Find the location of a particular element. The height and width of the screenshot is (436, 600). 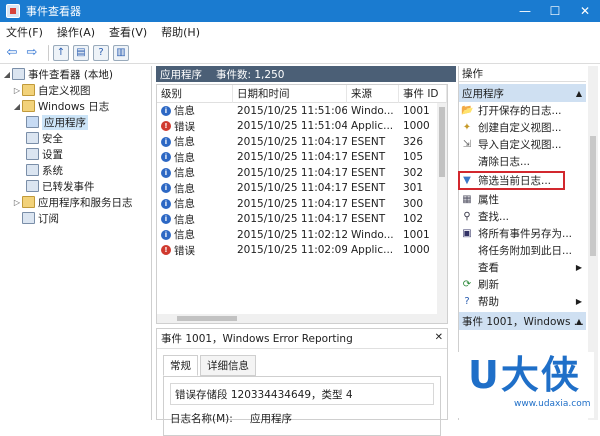

event-detail-header: 事件 1001，Windows Error Reporting ✕ is located at coordinates (302, 339).